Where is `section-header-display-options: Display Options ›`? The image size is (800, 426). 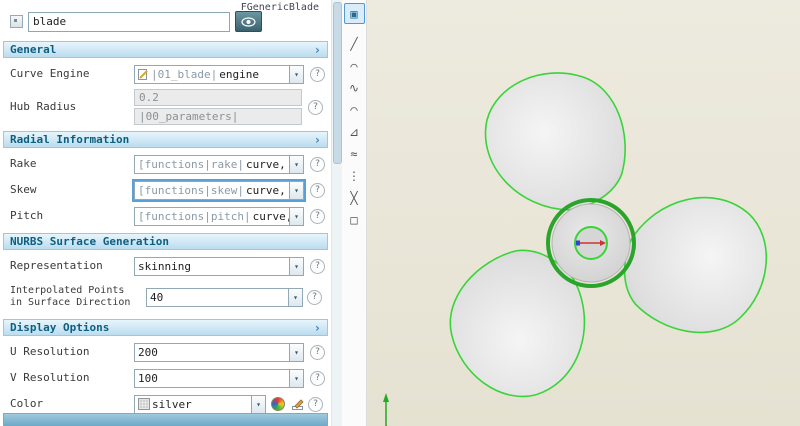 section-header-display-options: Display Options › is located at coordinates (165, 327).